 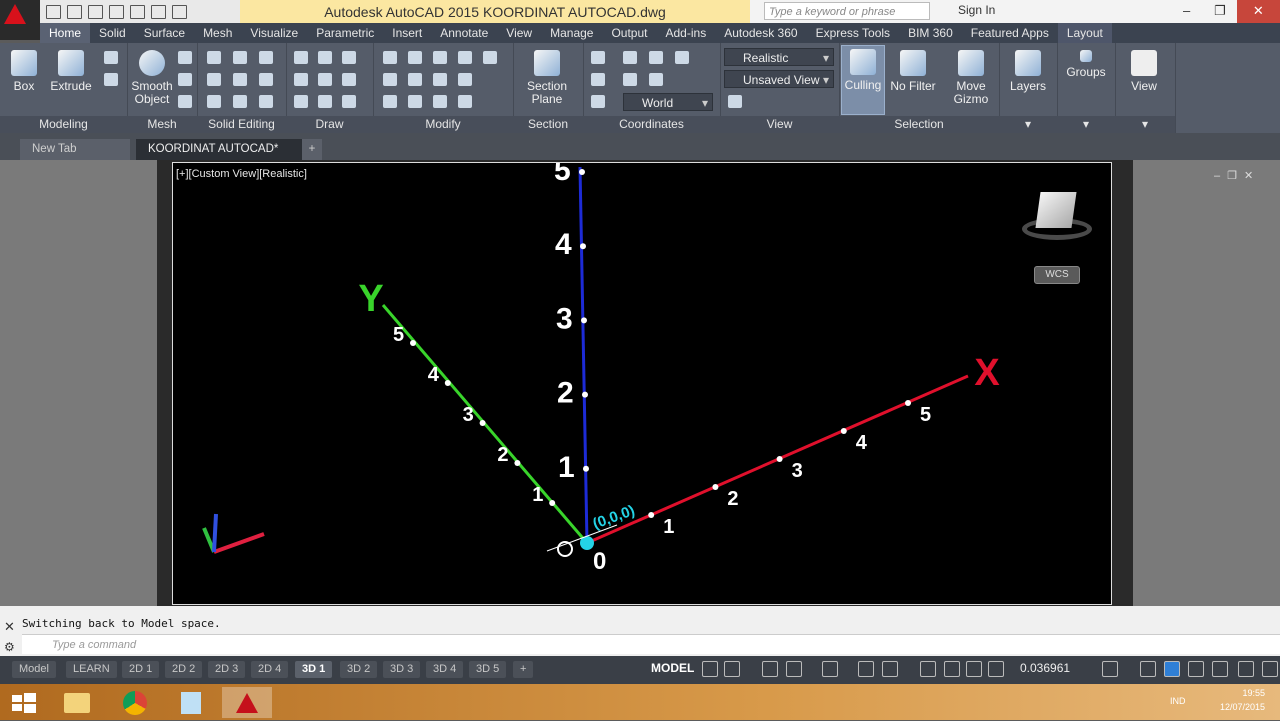 What do you see at coordinates (274, 33) in the screenshot?
I see `tab-visualize: Visualize` at bounding box center [274, 33].